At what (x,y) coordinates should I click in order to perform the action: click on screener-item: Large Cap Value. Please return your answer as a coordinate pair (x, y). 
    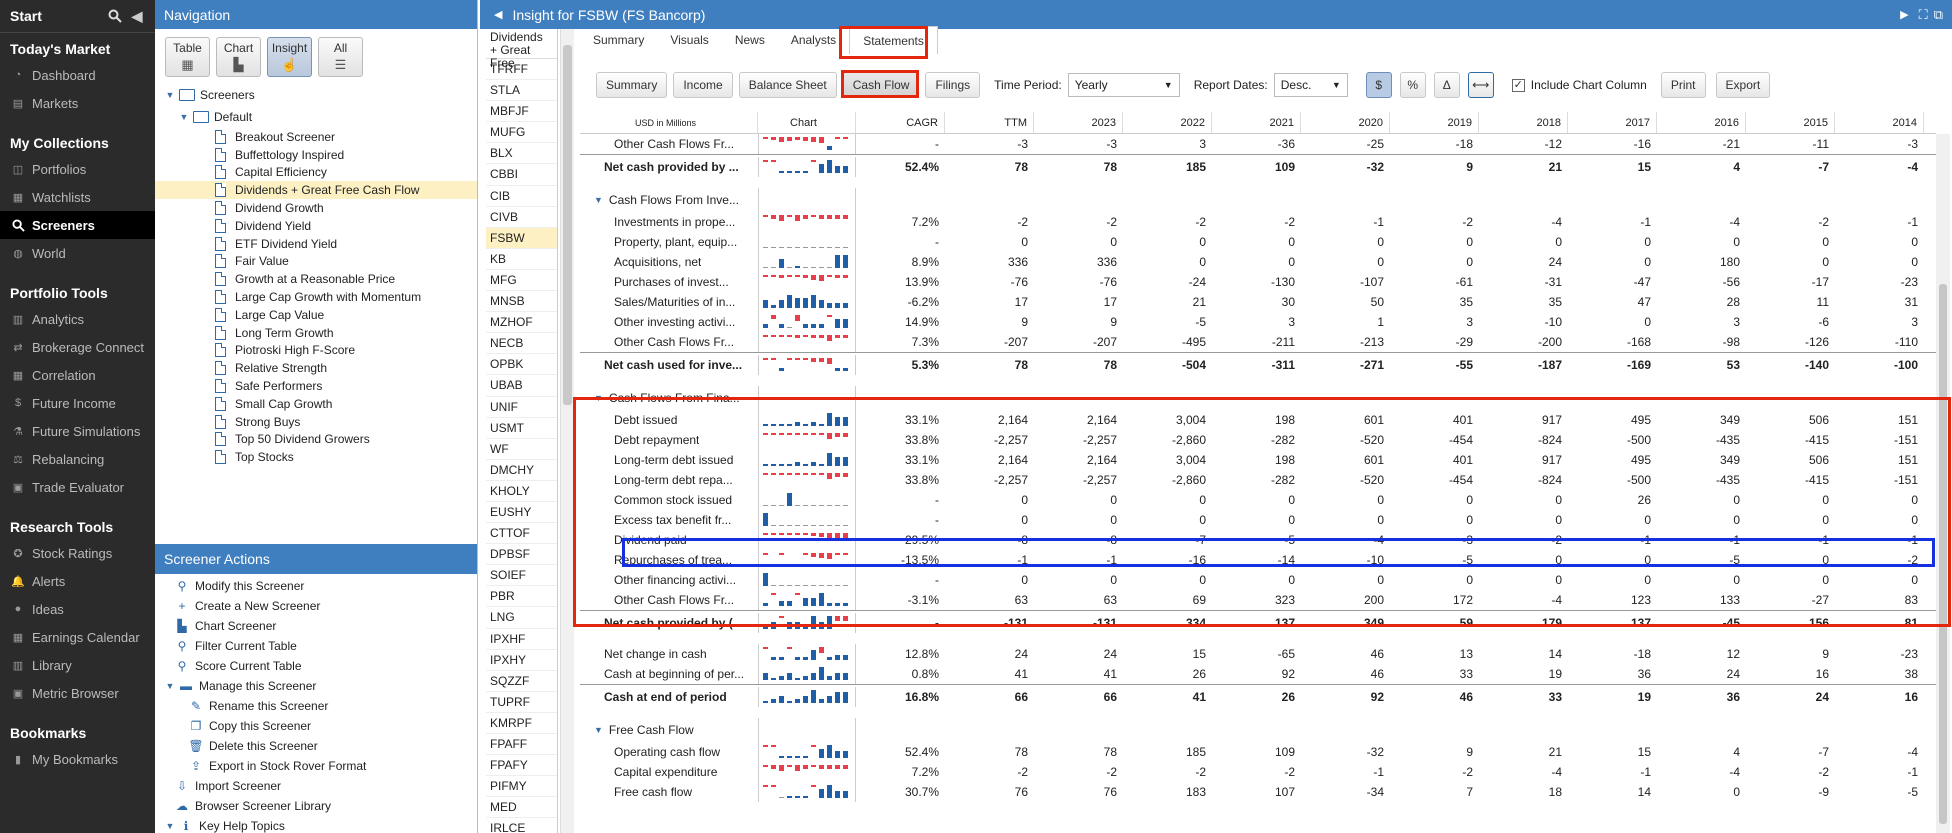
    Looking at the image, I should click on (316, 315).